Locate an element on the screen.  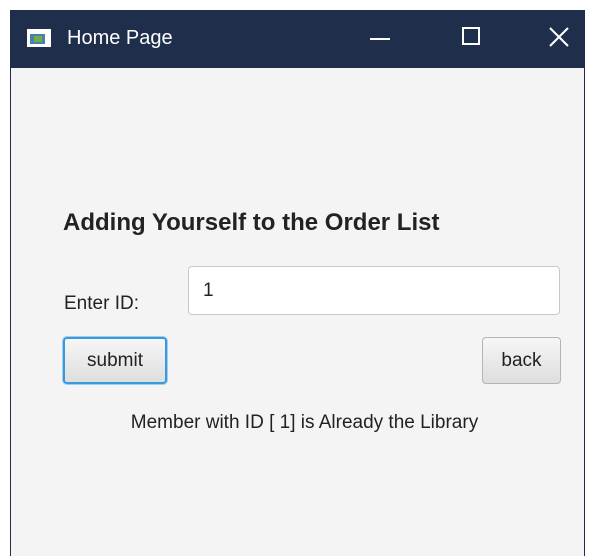
maximize-button is located at coordinates (470, 39).